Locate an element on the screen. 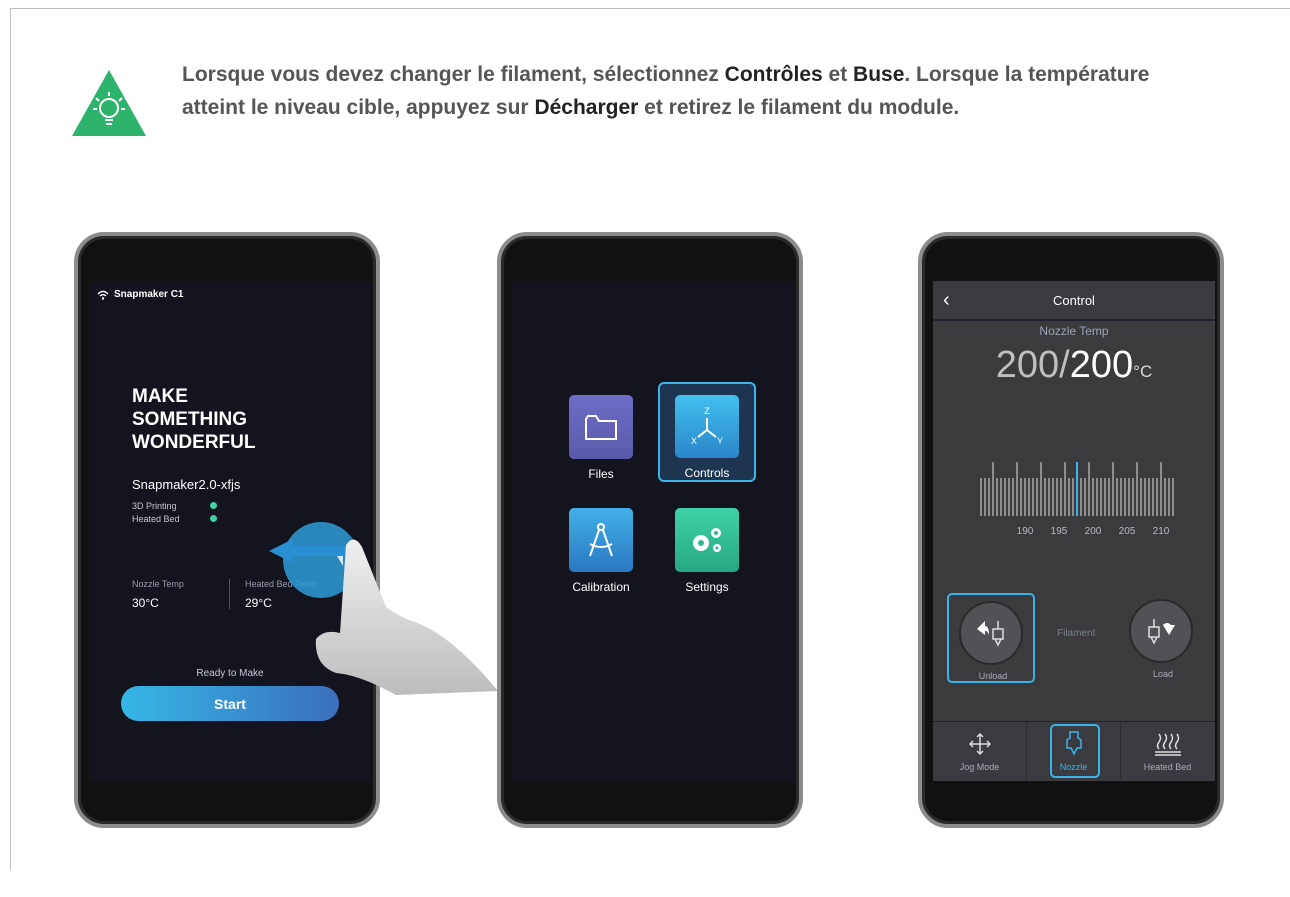  load-button: Load is located at coordinates (1163, 638).